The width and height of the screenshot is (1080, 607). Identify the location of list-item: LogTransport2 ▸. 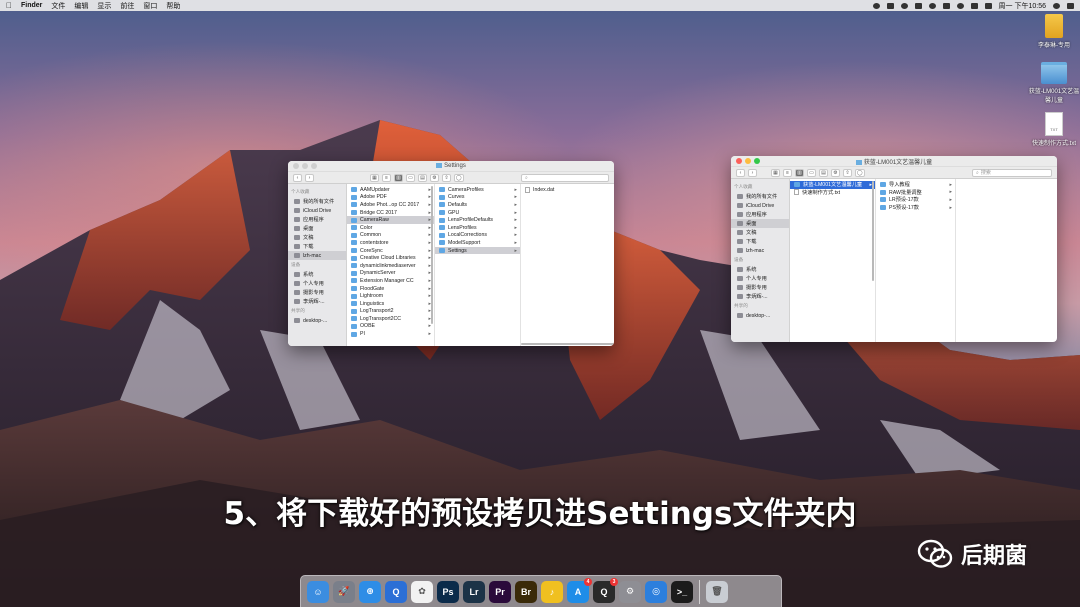
(390, 312).